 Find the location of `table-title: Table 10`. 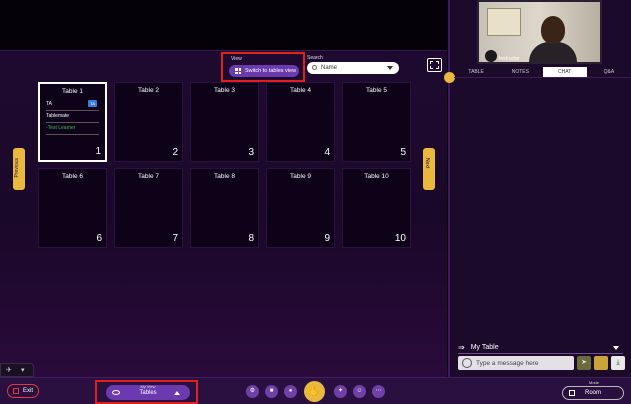

table-title: Table 10 is located at coordinates (376, 176).